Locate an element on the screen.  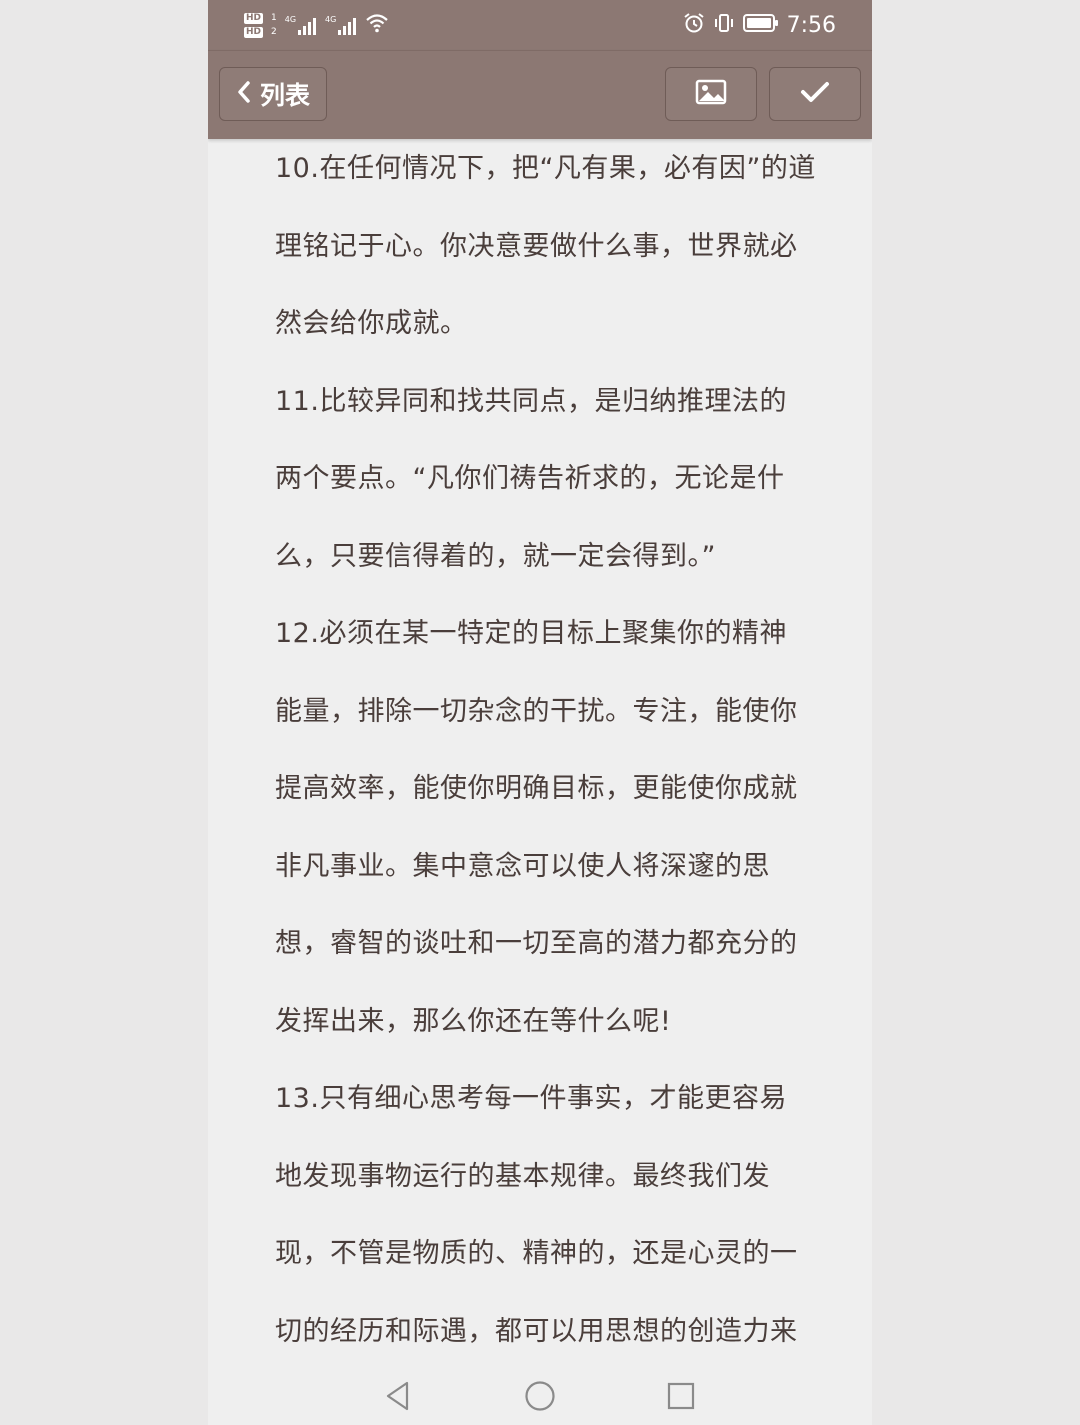
confirm-button is located at coordinates (815, 94).